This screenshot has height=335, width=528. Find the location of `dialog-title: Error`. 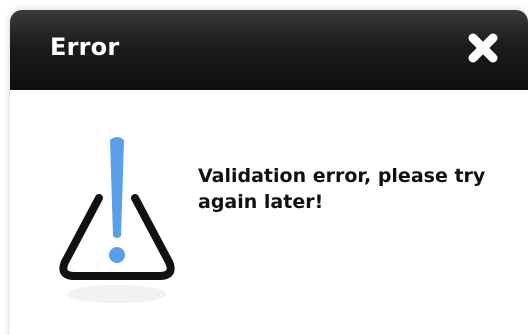

dialog-title: Error is located at coordinates (85, 47).